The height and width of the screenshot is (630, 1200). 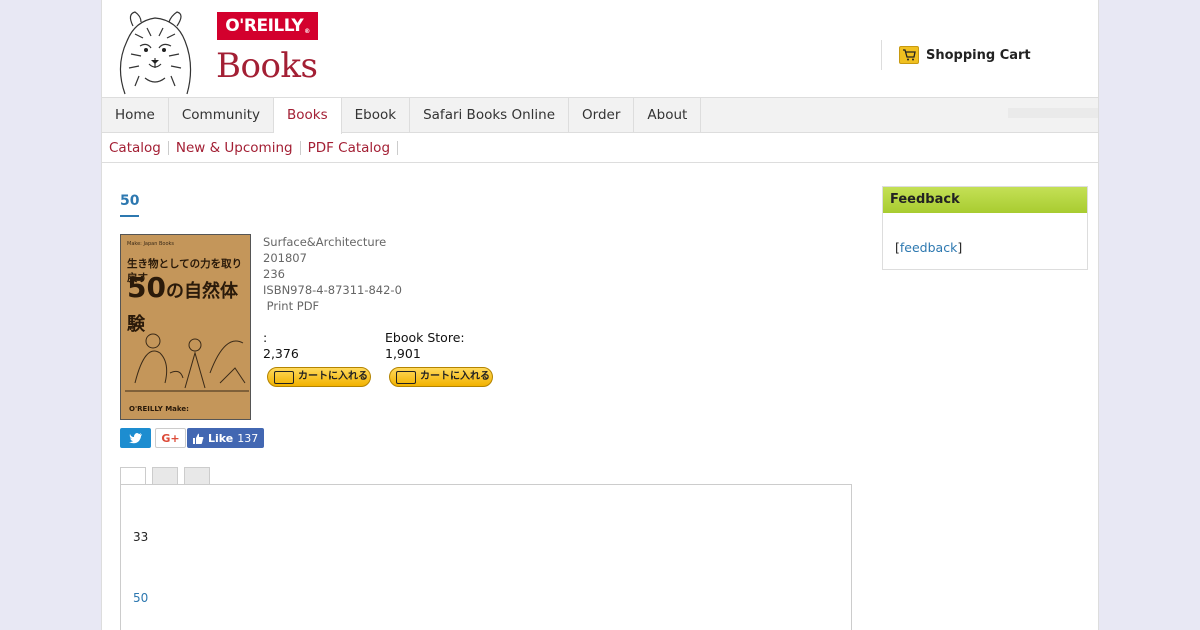 What do you see at coordinates (325, 242) in the screenshot?
I see `book-series: Surface&Architecture` at bounding box center [325, 242].